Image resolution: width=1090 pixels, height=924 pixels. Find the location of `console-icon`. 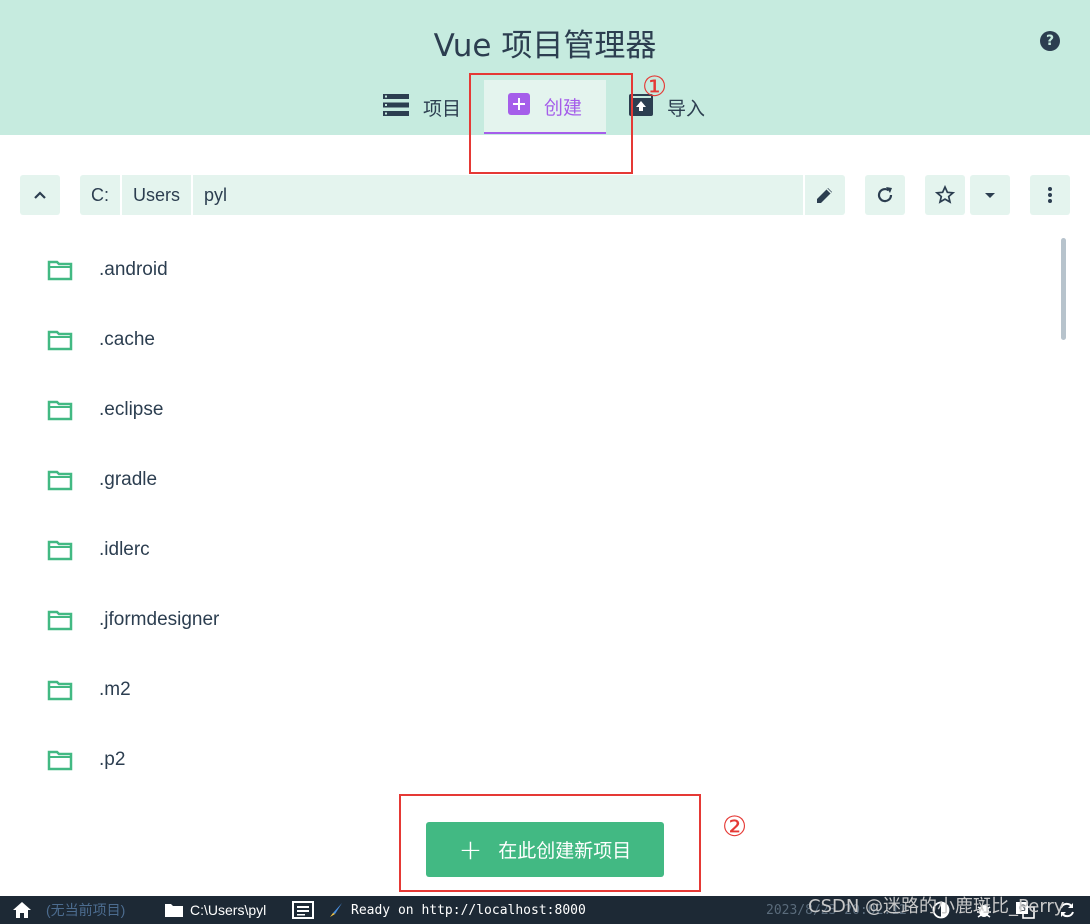

console-icon is located at coordinates (303, 910).